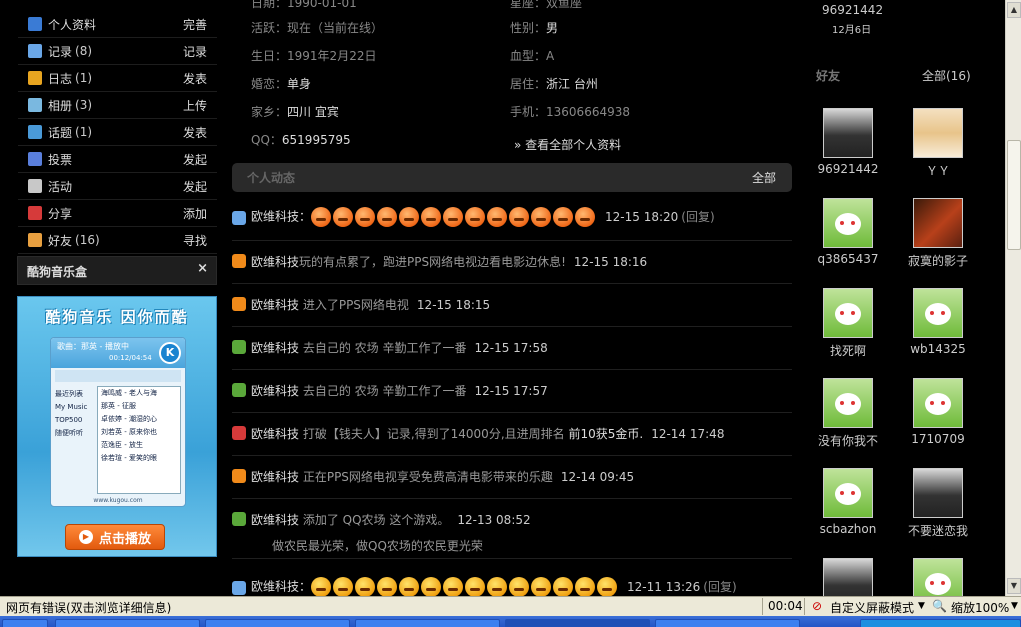 The image size is (1021, 627). I want to click on player-category: TOP500, so click(69, 420).